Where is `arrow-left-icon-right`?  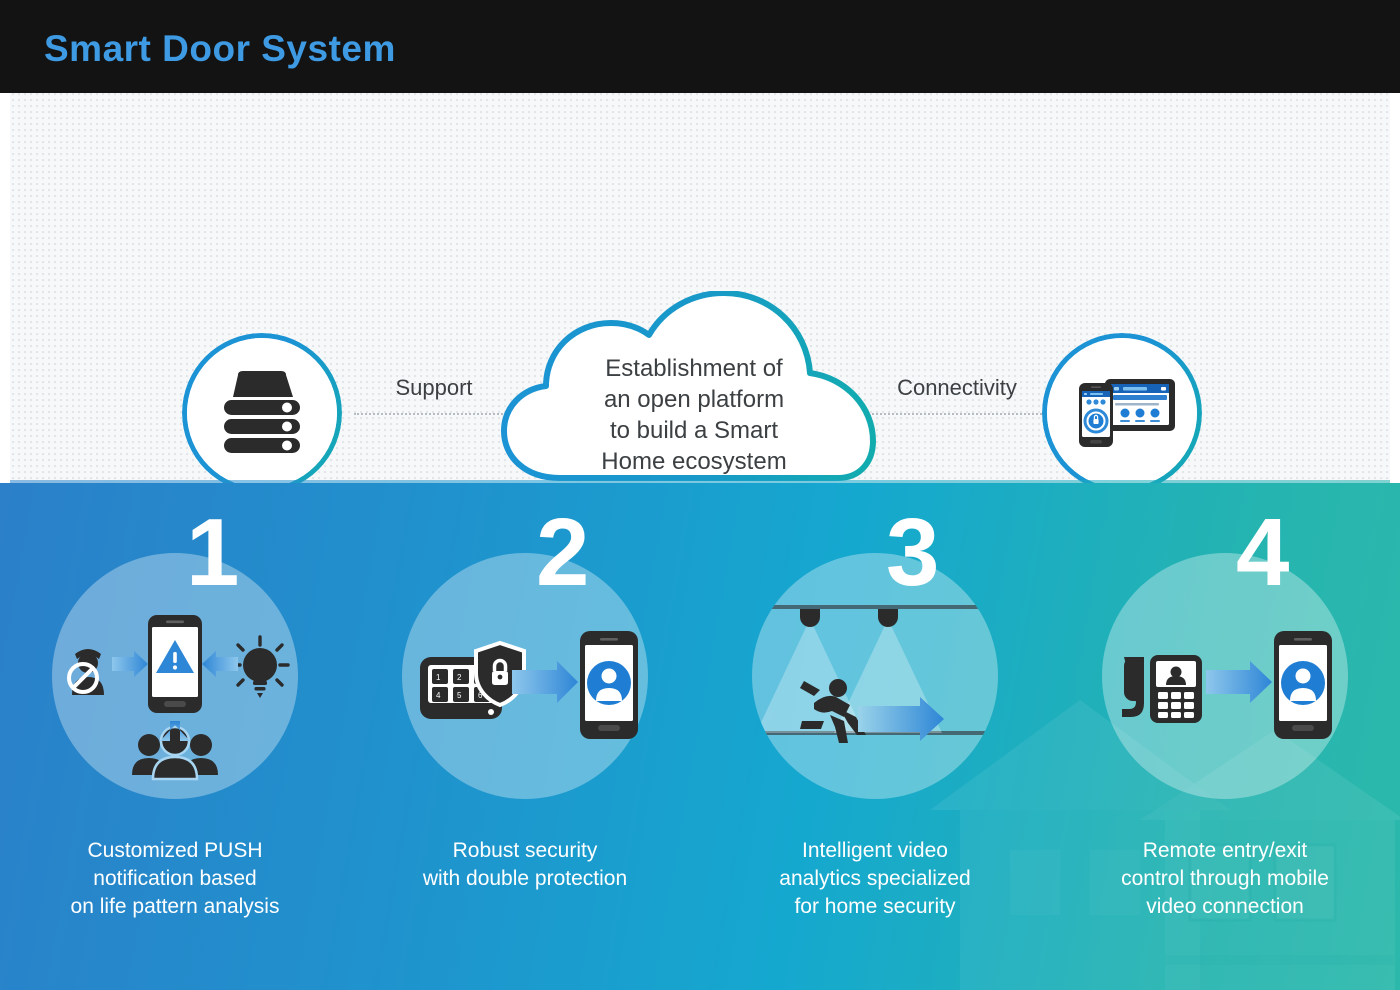 arrow-left-icon-right is located at coordinates (220, 664).